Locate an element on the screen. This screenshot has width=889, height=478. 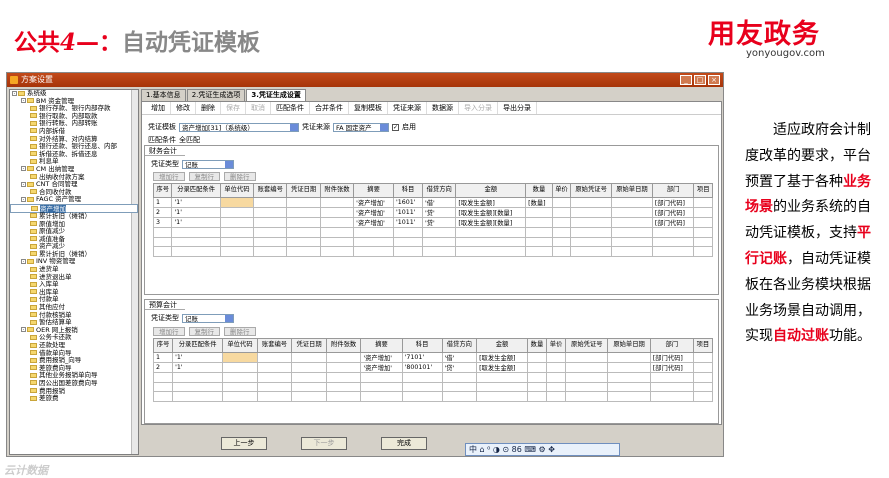
table-cell: '1011' is located at coordinates (408, 222).